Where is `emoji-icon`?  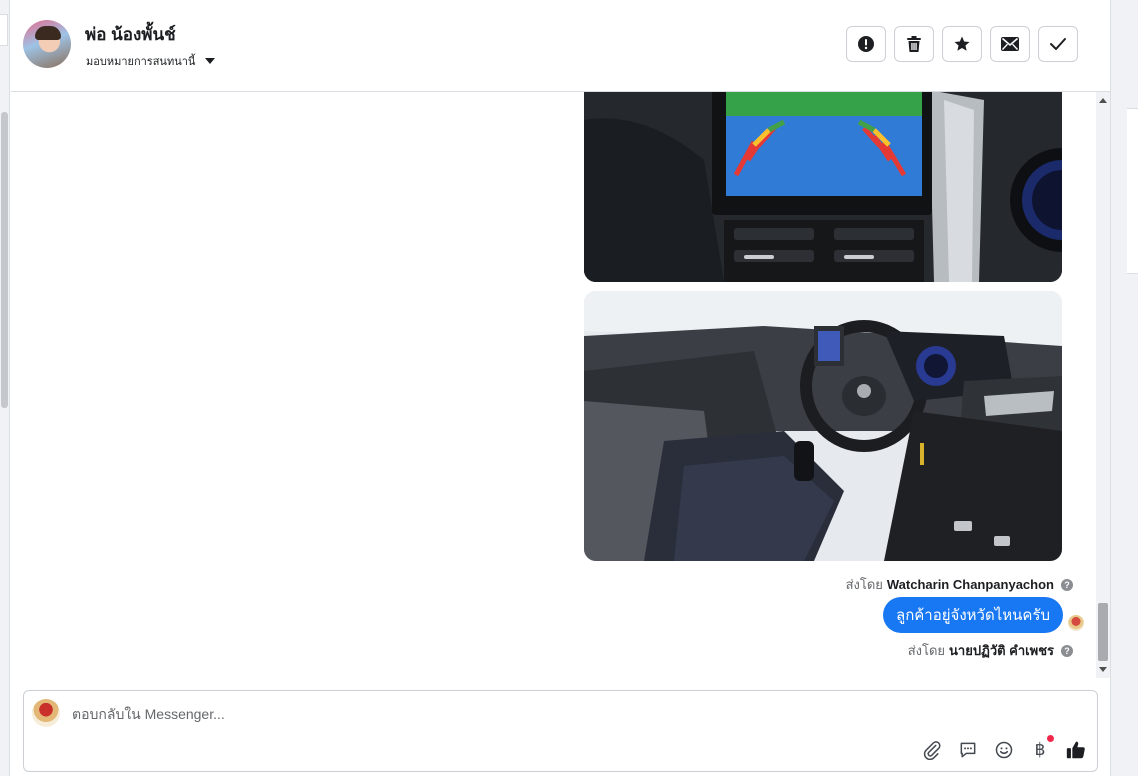
emoji-icon is located at coordinates (1004, 750).